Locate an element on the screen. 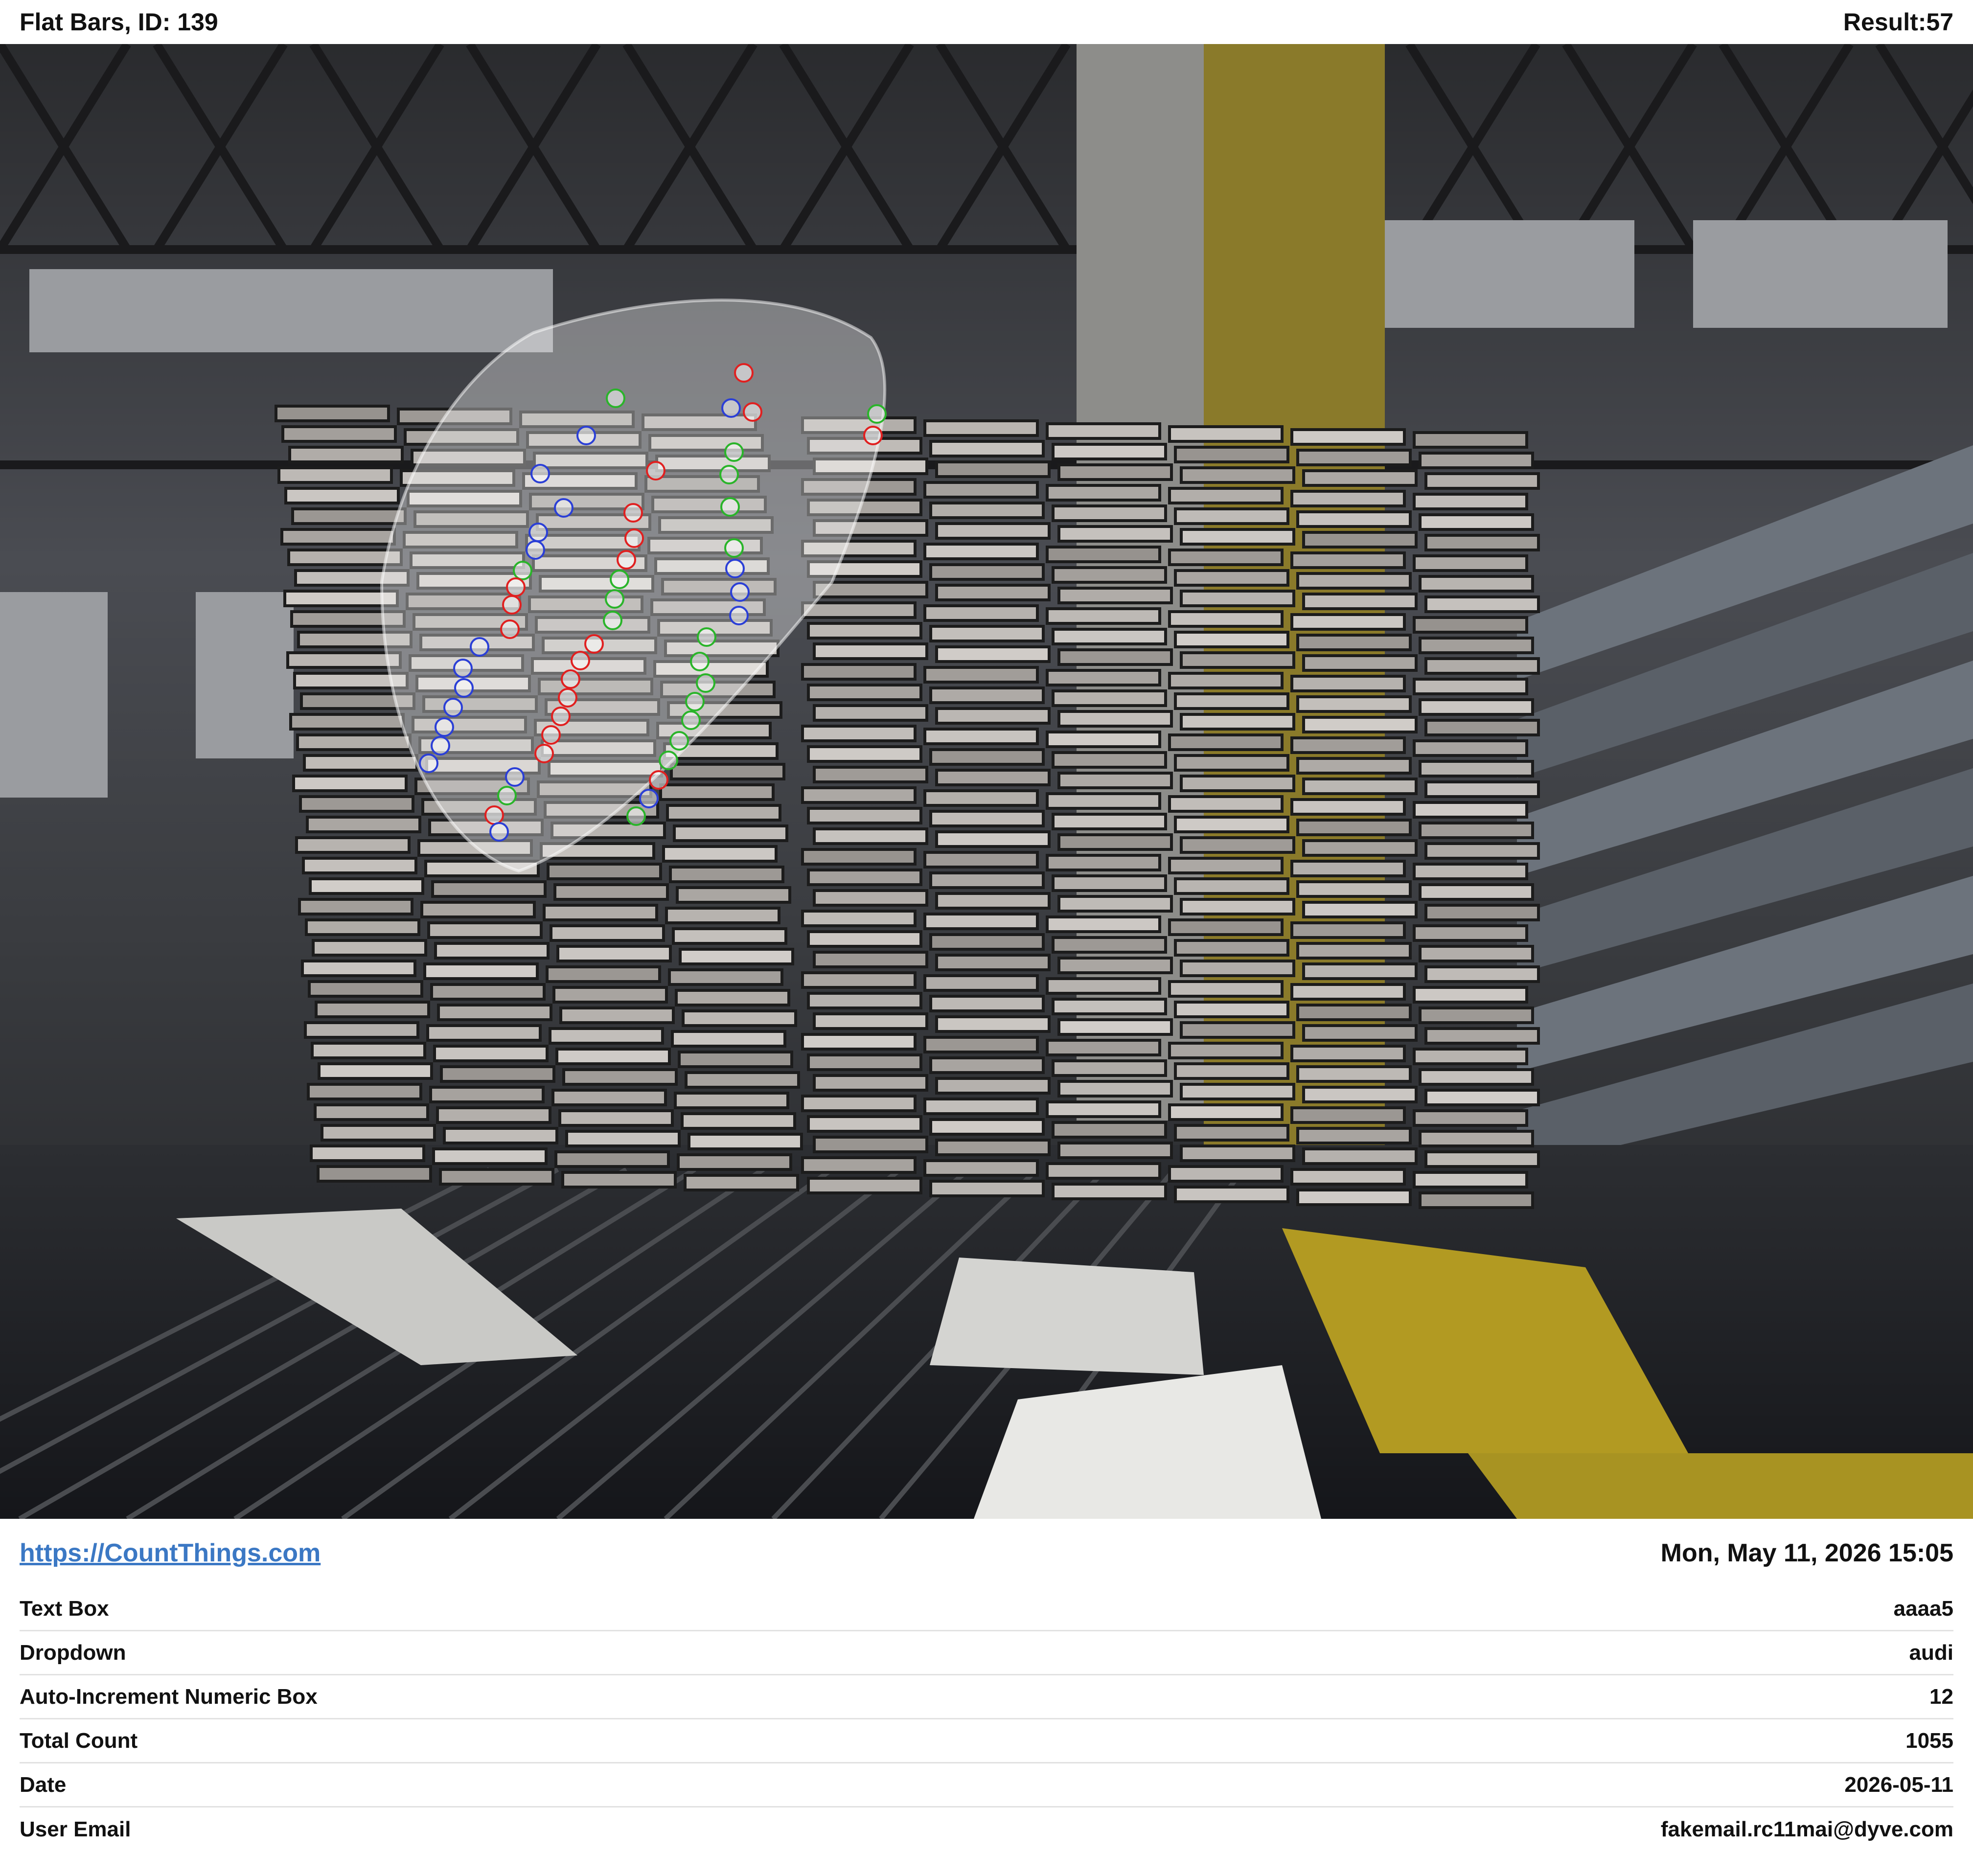 The height and width of the screenshot is (1876, 1973). field-label: Dropdown is located at coordinates (73, 1652).